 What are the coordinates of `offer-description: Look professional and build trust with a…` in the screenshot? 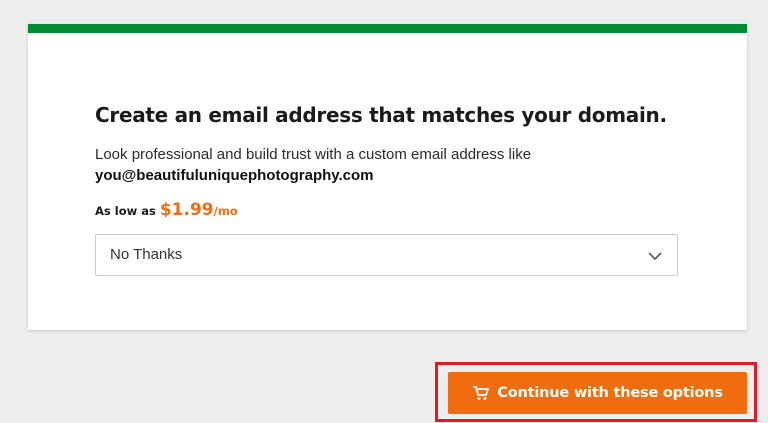 It's located at (313, 165).